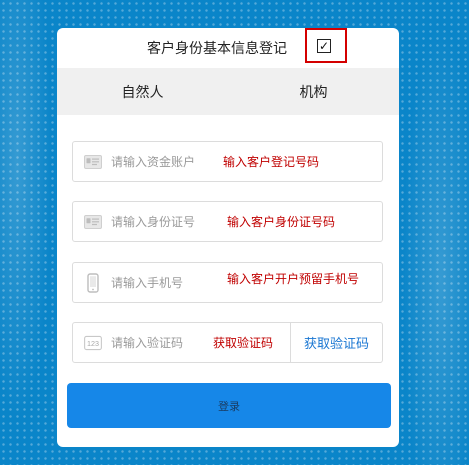 Image resolution: width=469 pixels, height=465 pixels. What do you see at coordinates (171, 162) in the screenshot?
I see `fund-account-input` at bounding box center [171, 162].